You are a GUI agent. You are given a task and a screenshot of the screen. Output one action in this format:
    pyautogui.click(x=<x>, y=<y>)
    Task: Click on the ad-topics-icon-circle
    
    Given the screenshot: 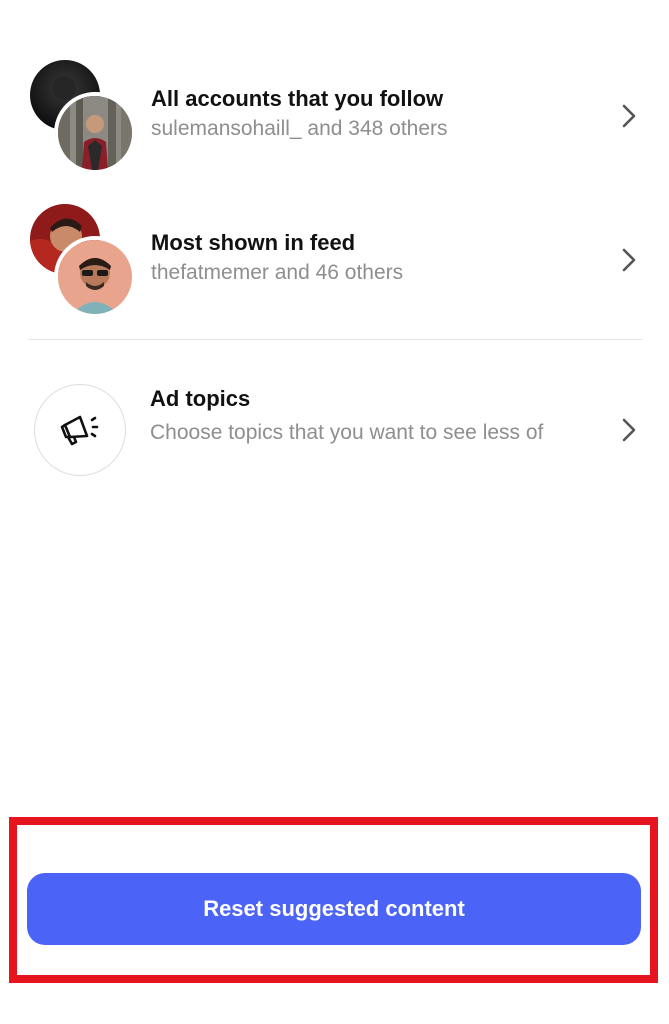 What is the action you would take?
    pyautogui.click(x=80, y=430)
    